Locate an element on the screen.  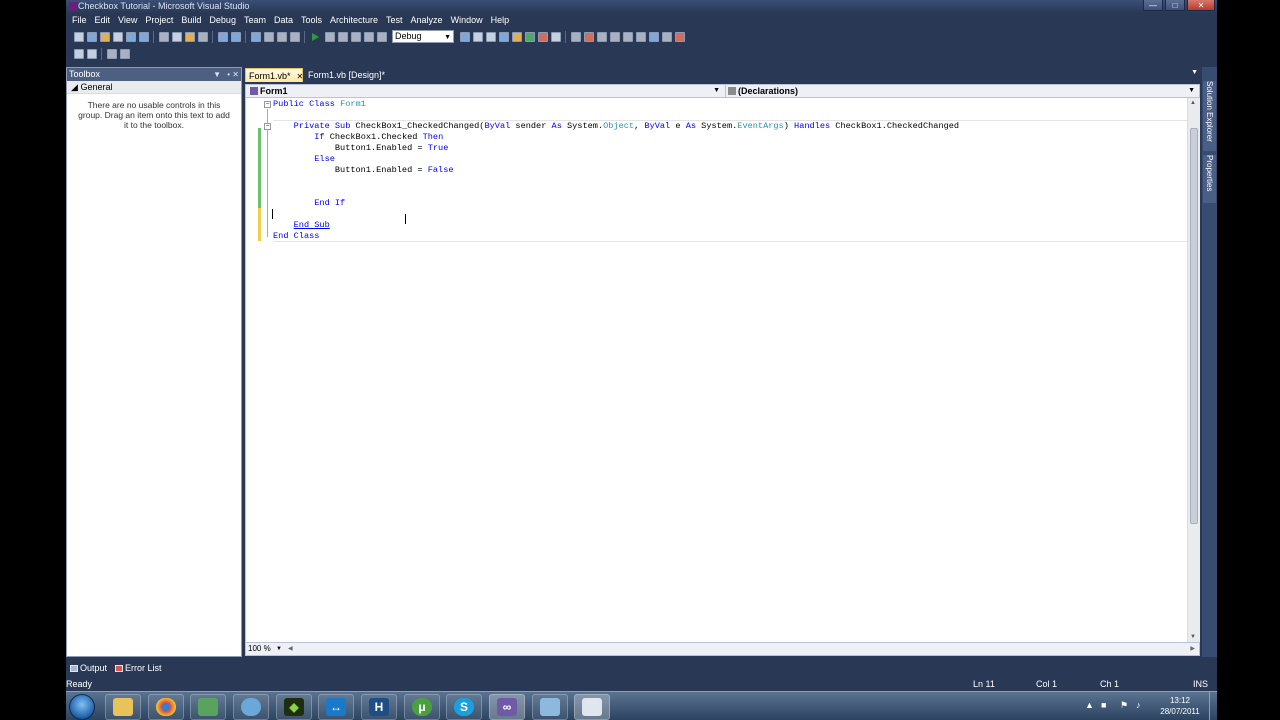
comment-icon is located at coordinates (222, 36).